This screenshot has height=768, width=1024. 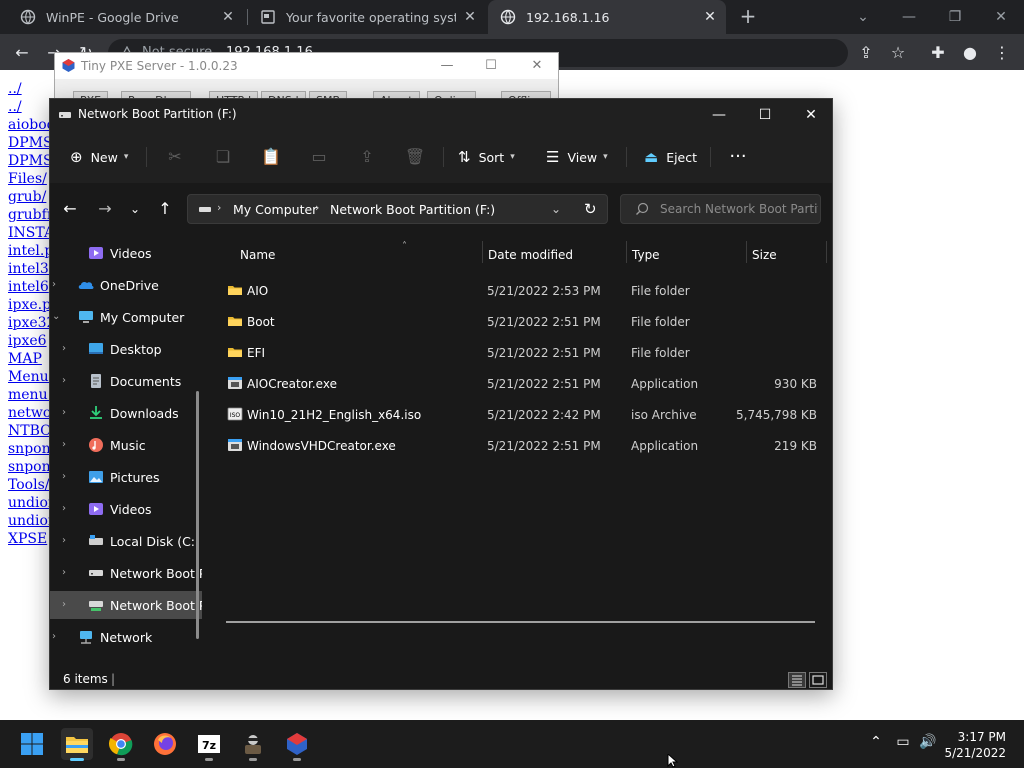 I want to click on extensions-icon: ✚, so click(x=938, y=53).